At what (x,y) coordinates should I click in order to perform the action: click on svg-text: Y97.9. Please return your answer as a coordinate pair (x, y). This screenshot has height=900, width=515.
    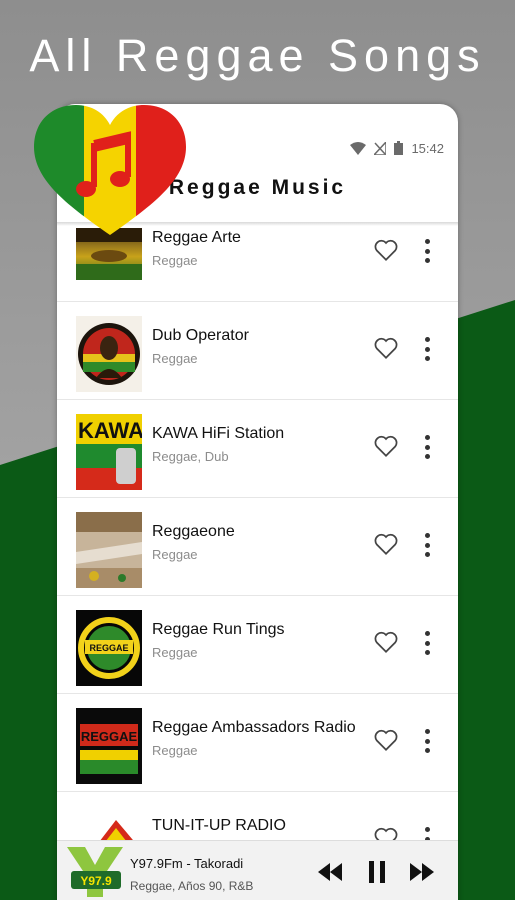
    Looking at the image, I should click on (96, 881).